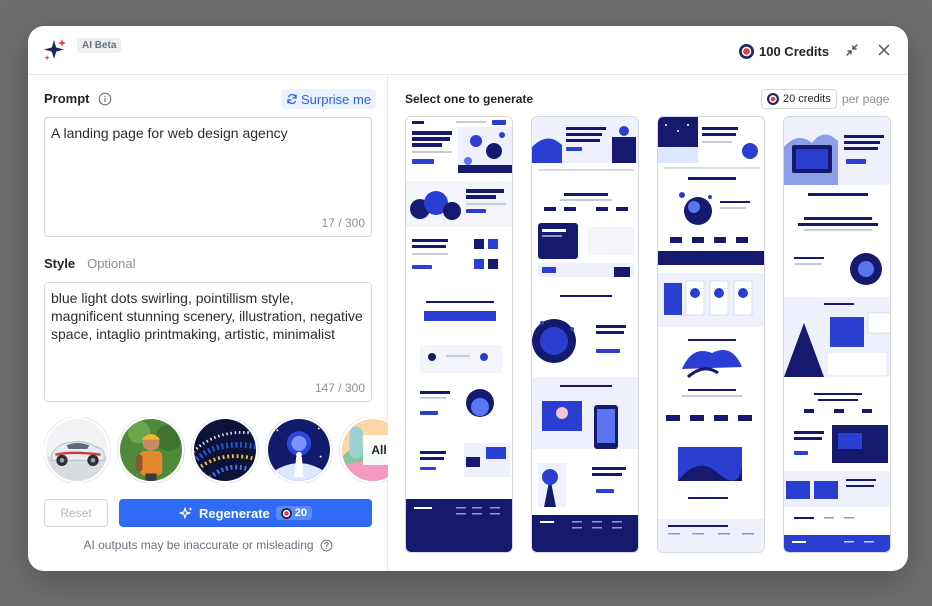  I want to click on close-button, so click(884, 50).